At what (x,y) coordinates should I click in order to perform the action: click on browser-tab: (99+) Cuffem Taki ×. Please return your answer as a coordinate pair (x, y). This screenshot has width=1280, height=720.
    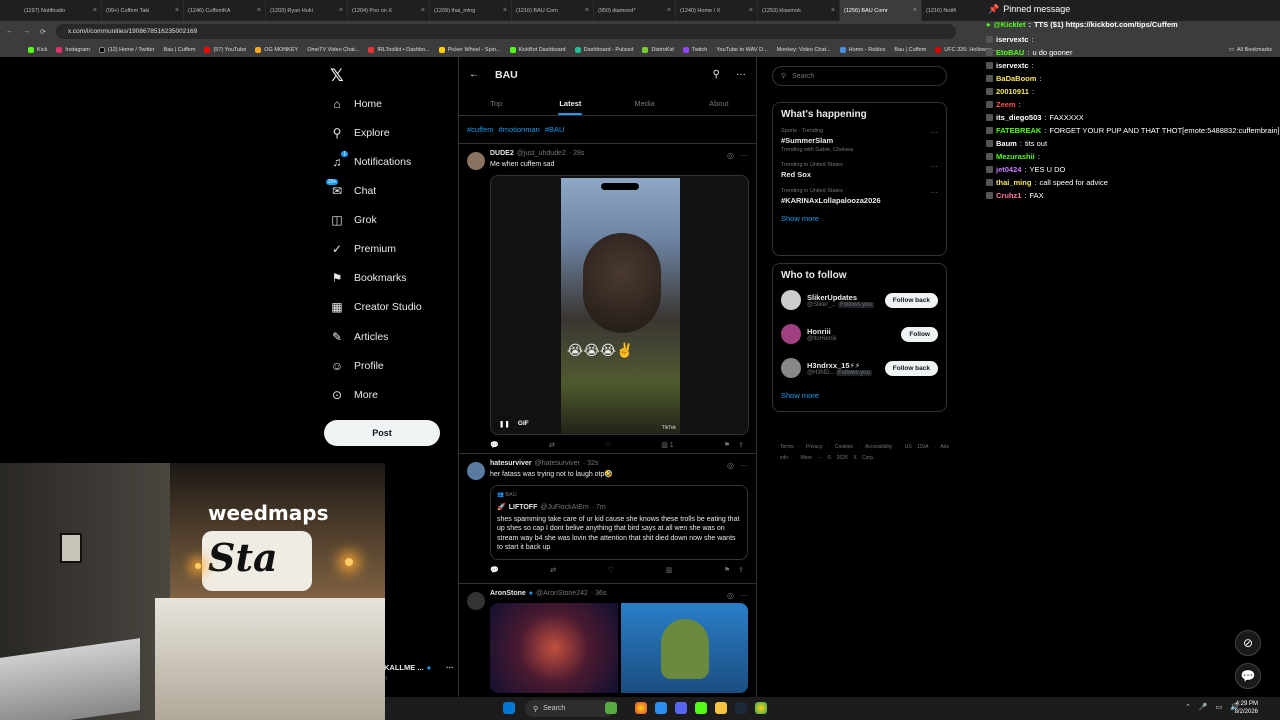
    Looking at the image, I should click on (143, 10).